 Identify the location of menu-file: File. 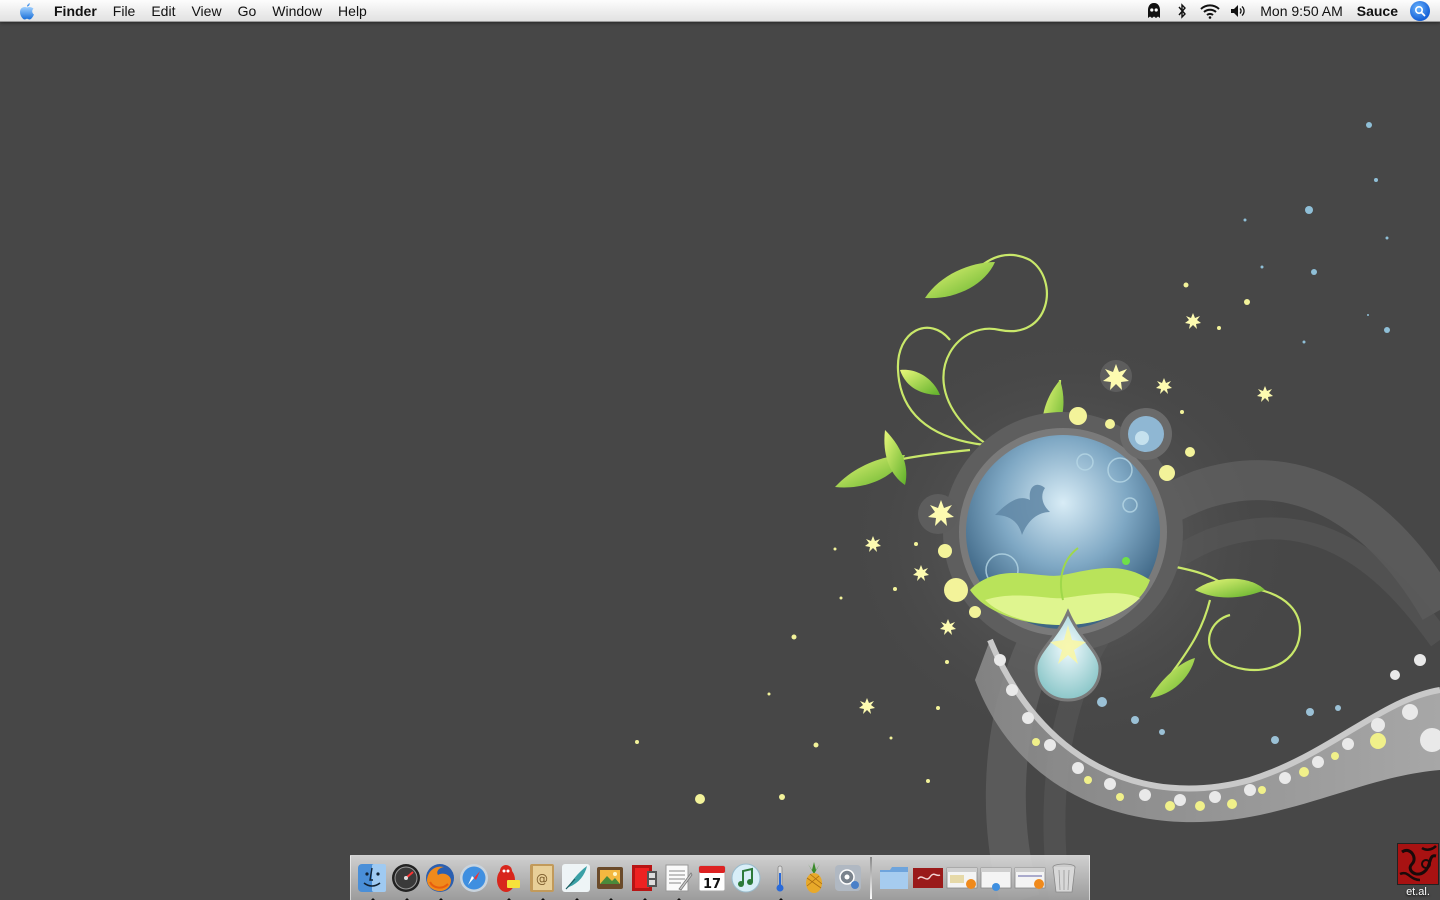
(124, 11).